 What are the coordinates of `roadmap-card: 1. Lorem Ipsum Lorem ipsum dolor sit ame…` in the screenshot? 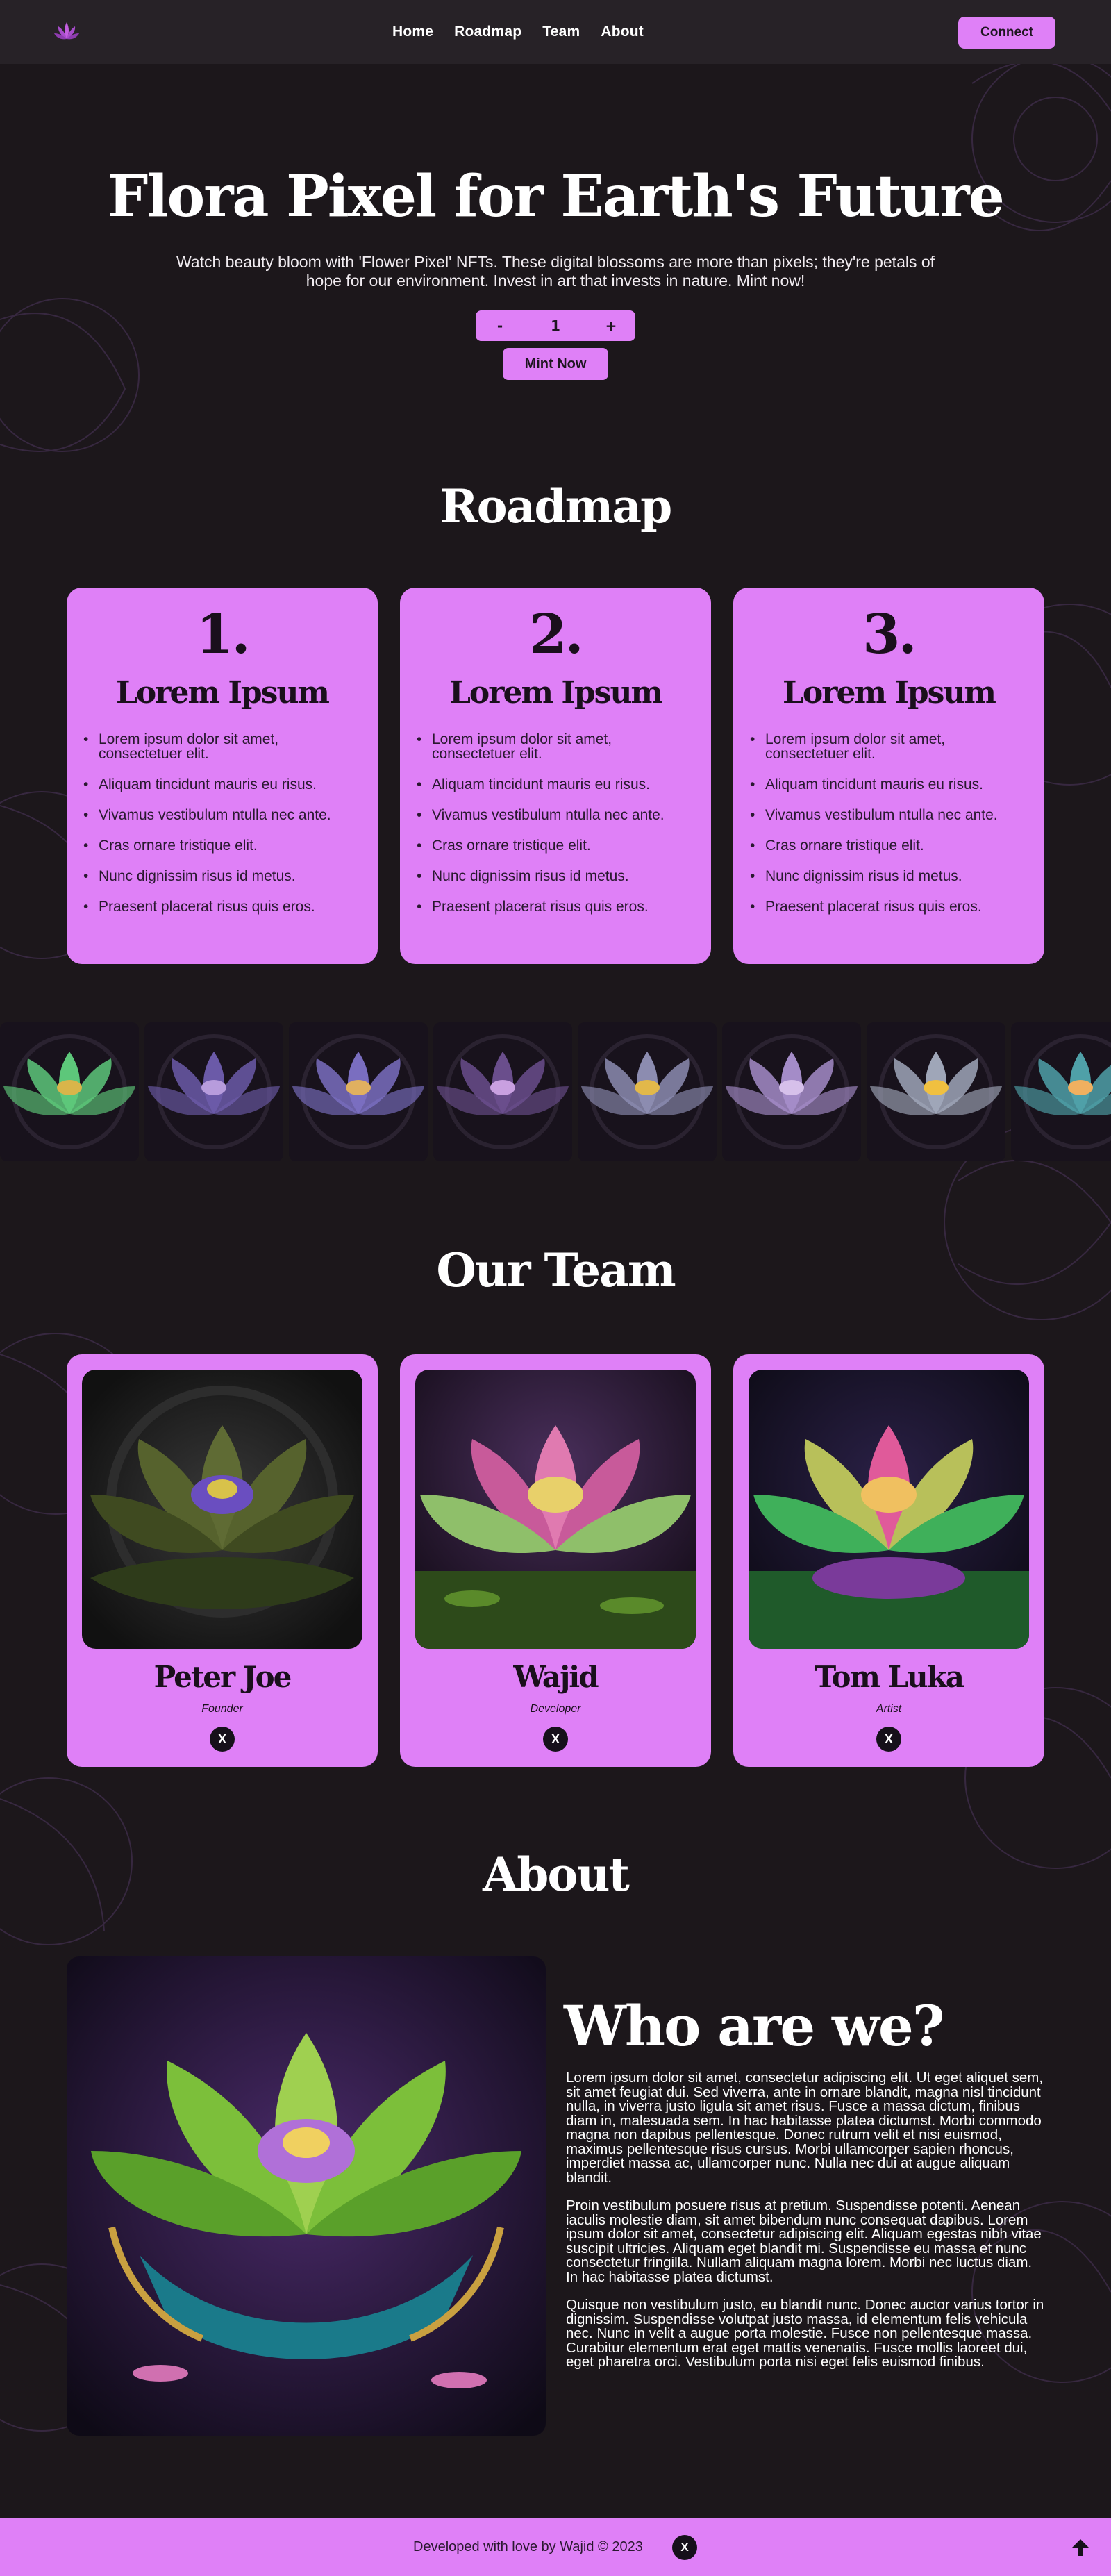 It's located at (222, 776).